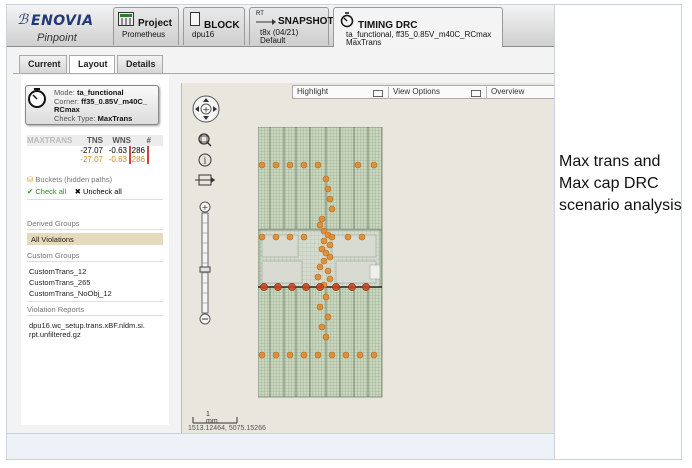 The width and height of the screenshot is (692, 468). I want to click on figure-footer, so click(281, 446).